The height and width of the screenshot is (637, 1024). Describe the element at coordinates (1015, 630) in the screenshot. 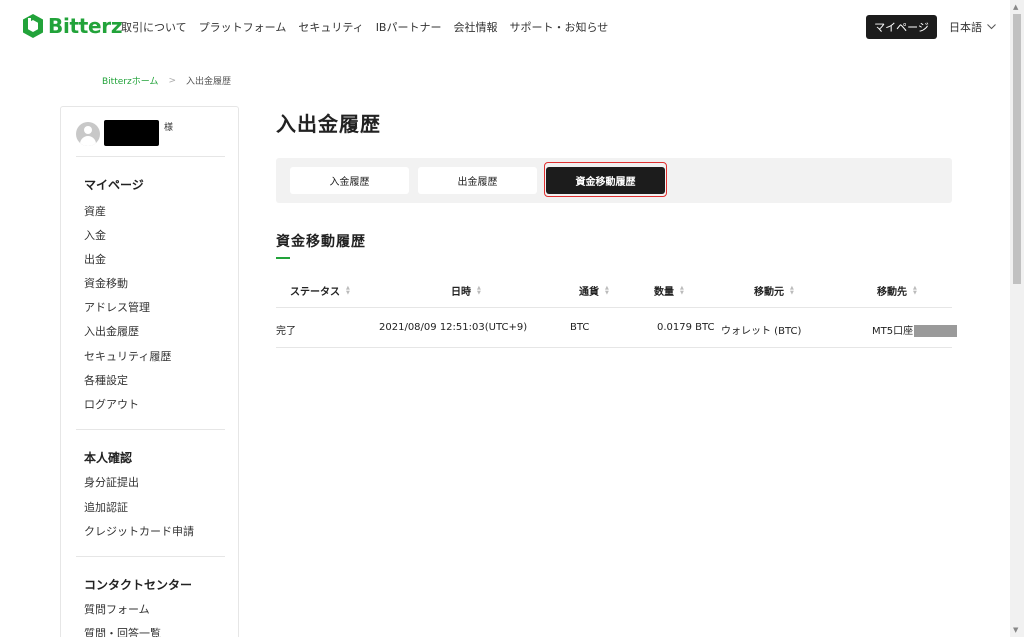

I see `scroll-down-icon: ▼` at that location.